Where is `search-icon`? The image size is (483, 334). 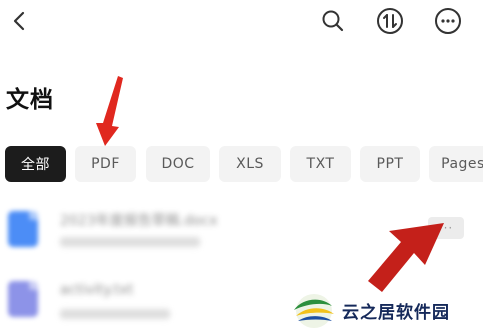 search-icon is located at coordinates (333, 21).